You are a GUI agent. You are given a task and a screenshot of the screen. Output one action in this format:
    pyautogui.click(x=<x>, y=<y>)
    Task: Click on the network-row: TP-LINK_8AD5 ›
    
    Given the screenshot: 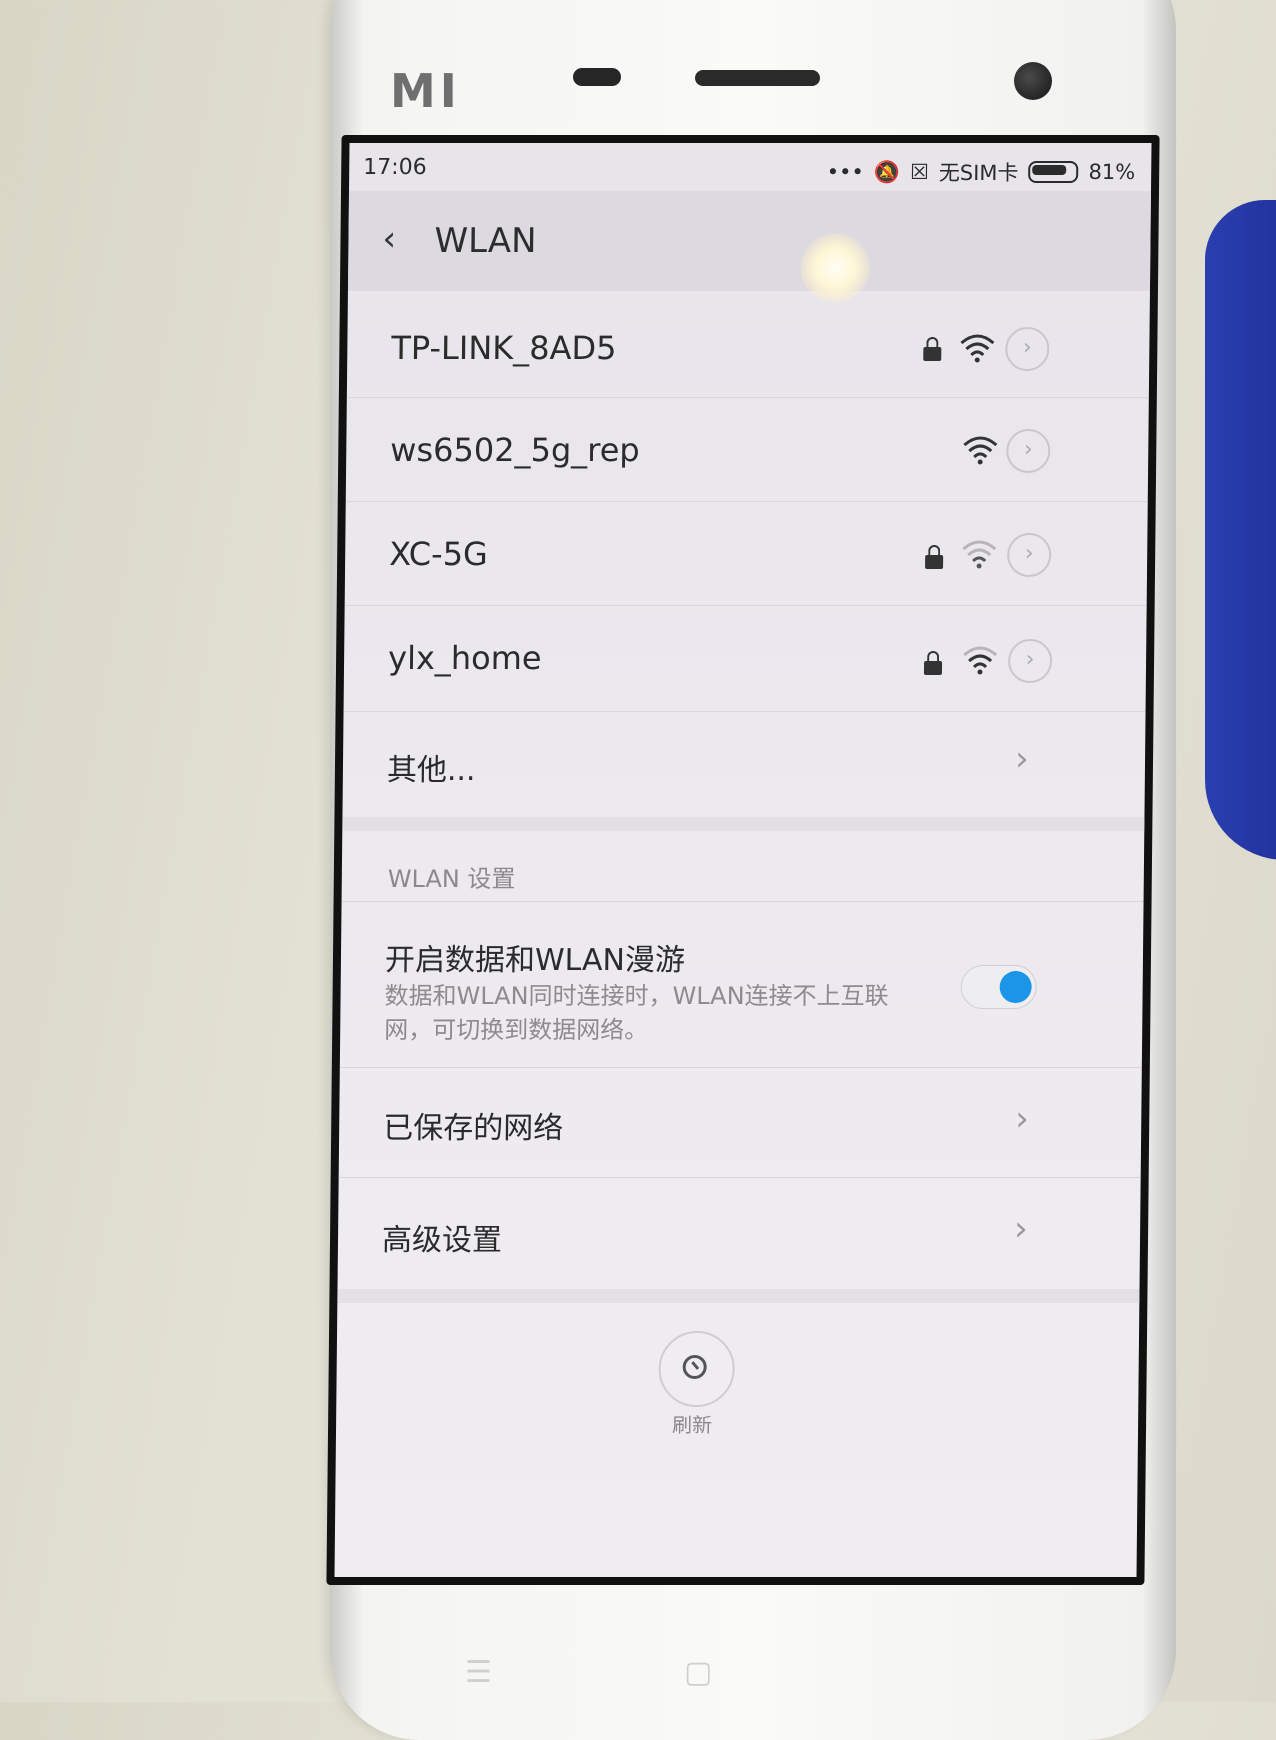 What is the action you would take?
    pyautogui.click(x=748, y=346)
    